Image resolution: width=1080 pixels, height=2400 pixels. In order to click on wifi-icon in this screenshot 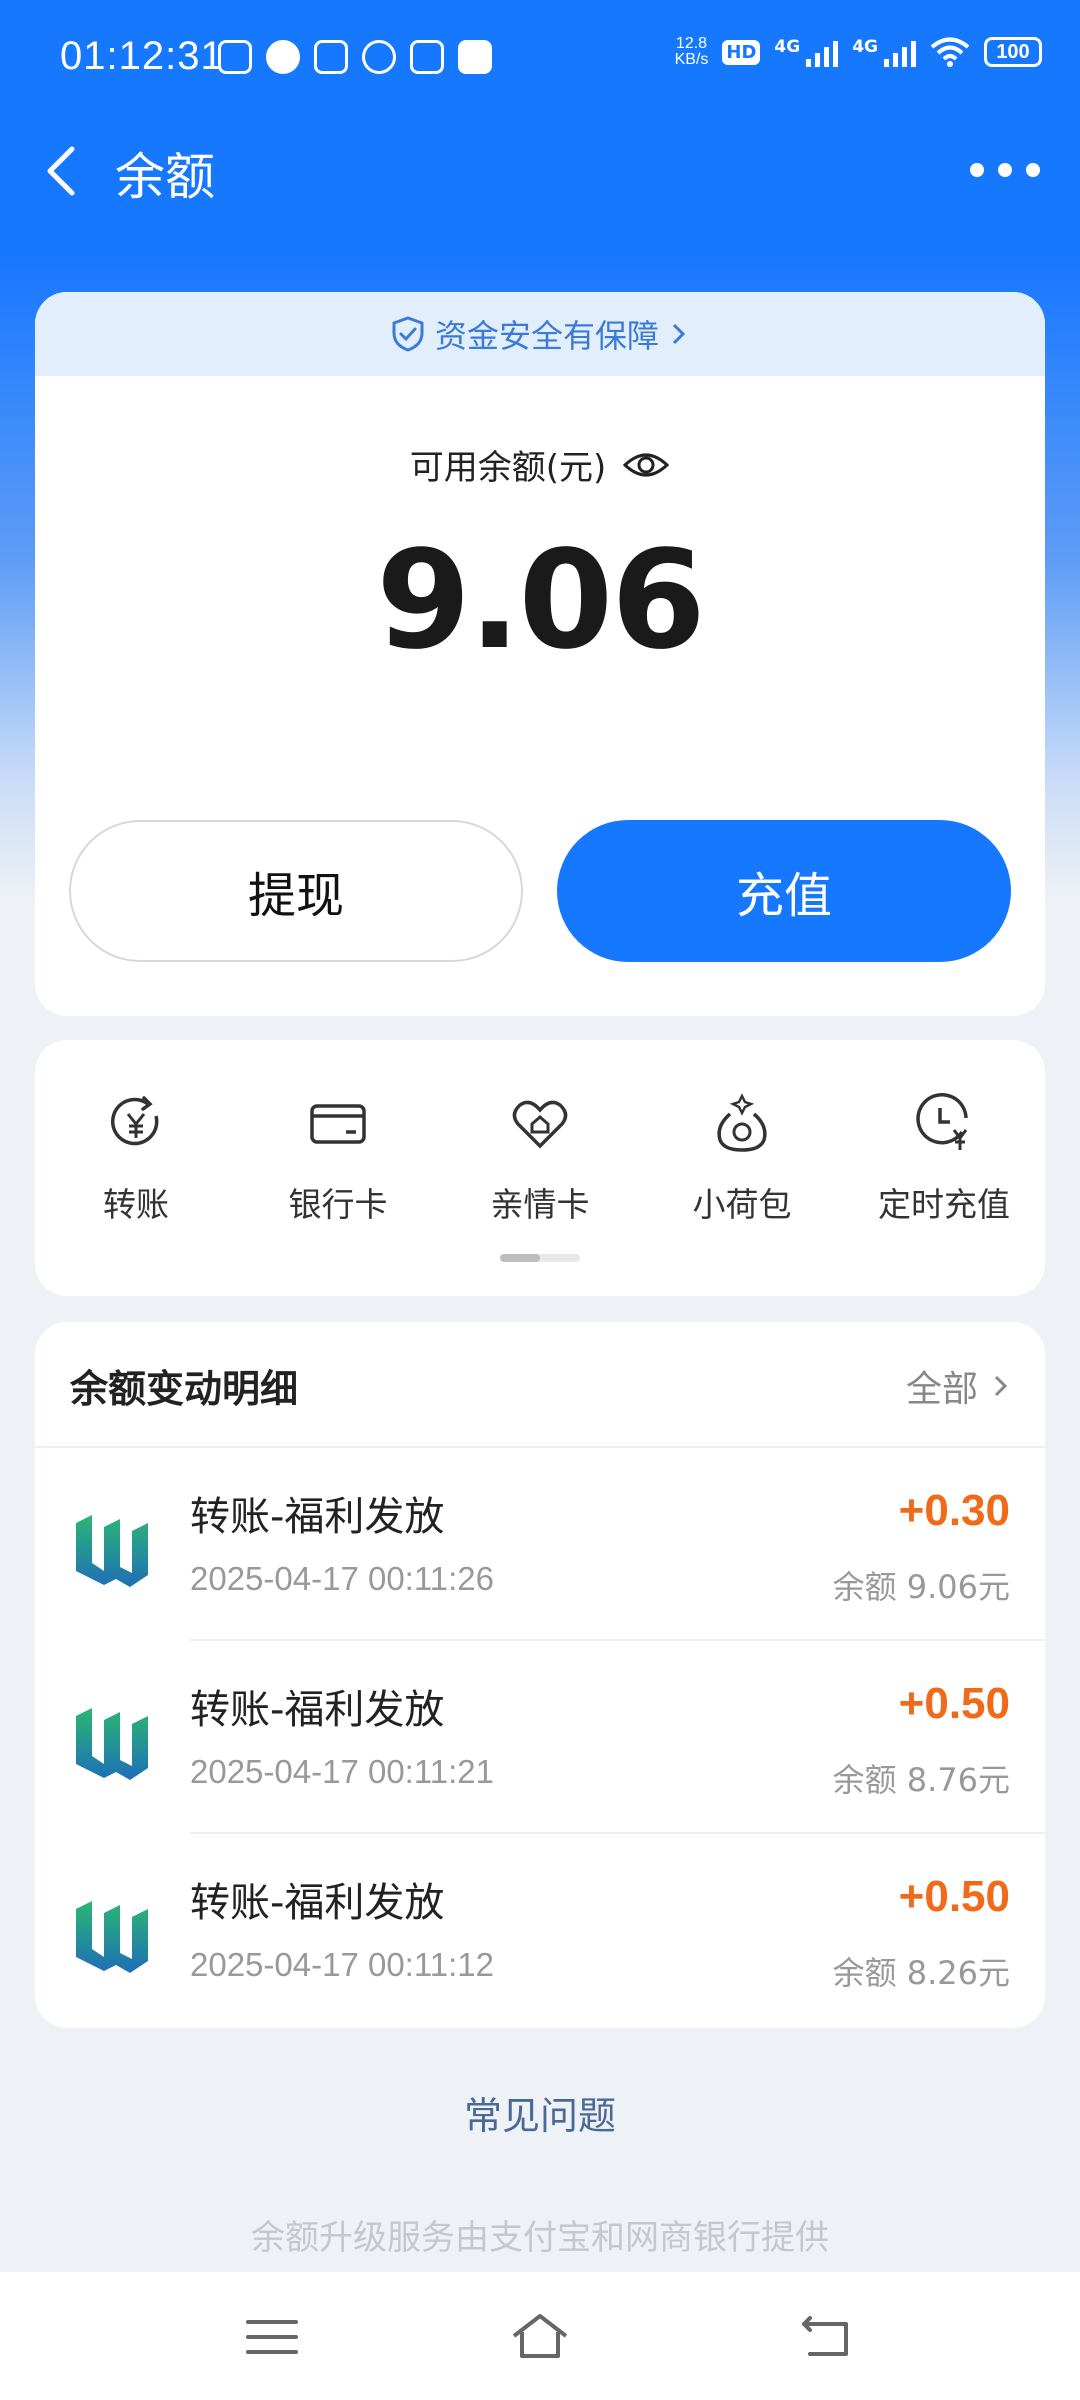, I will do `click(950, 52)`.